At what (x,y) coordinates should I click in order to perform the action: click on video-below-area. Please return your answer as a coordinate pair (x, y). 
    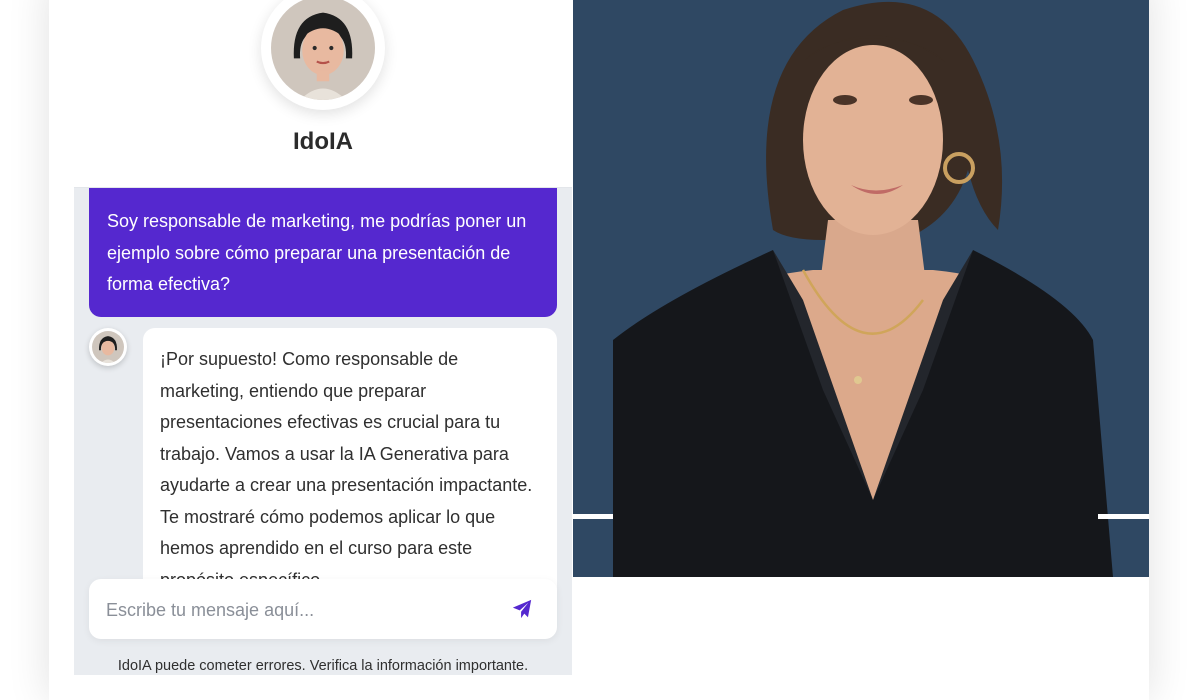
    Looking at the image, I should click on (861, 626).